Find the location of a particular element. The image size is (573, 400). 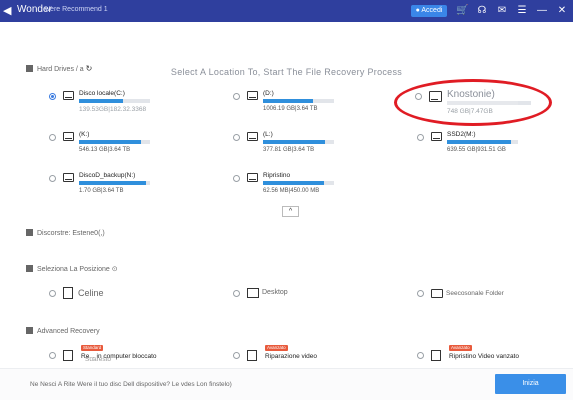

login-label: Accedi is located at coordinates (432, 10).